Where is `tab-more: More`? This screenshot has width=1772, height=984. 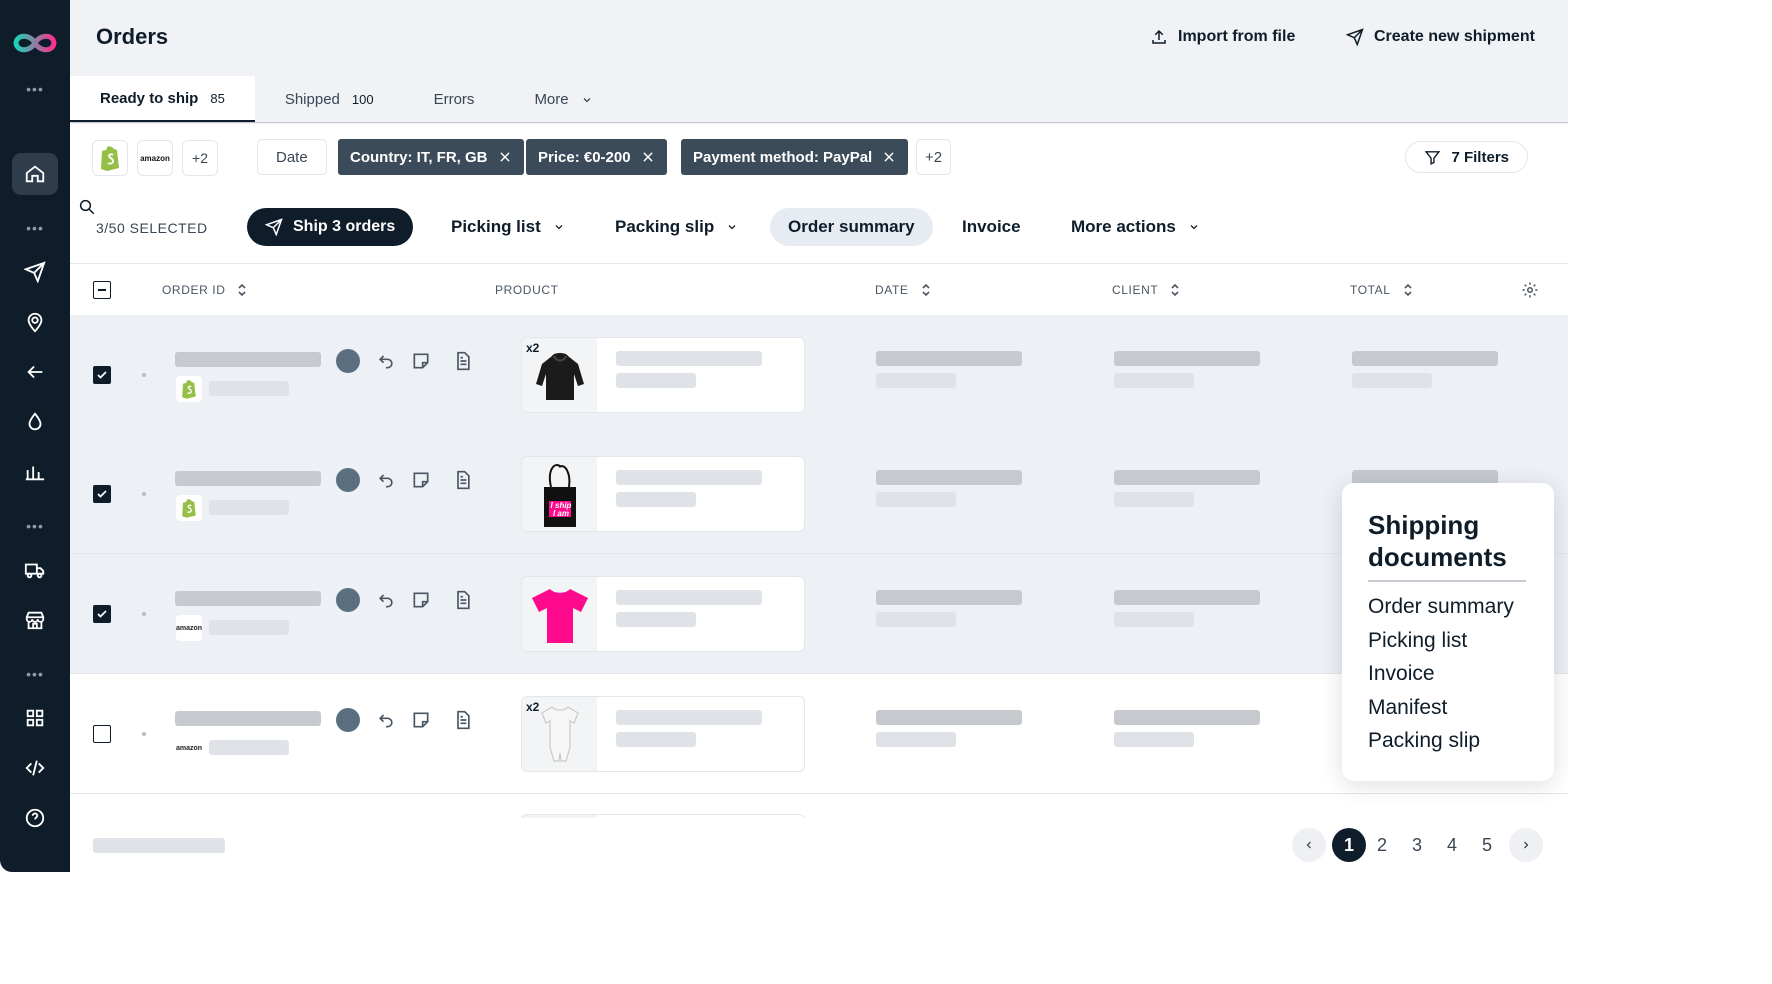 tab-more: More is located at coordinates (563, 99).